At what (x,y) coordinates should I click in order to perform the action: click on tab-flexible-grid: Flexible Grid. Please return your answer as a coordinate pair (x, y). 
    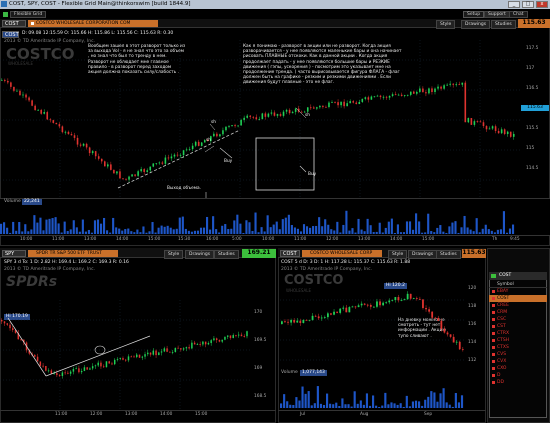
    Looking at the image, I should click on (28, 14).